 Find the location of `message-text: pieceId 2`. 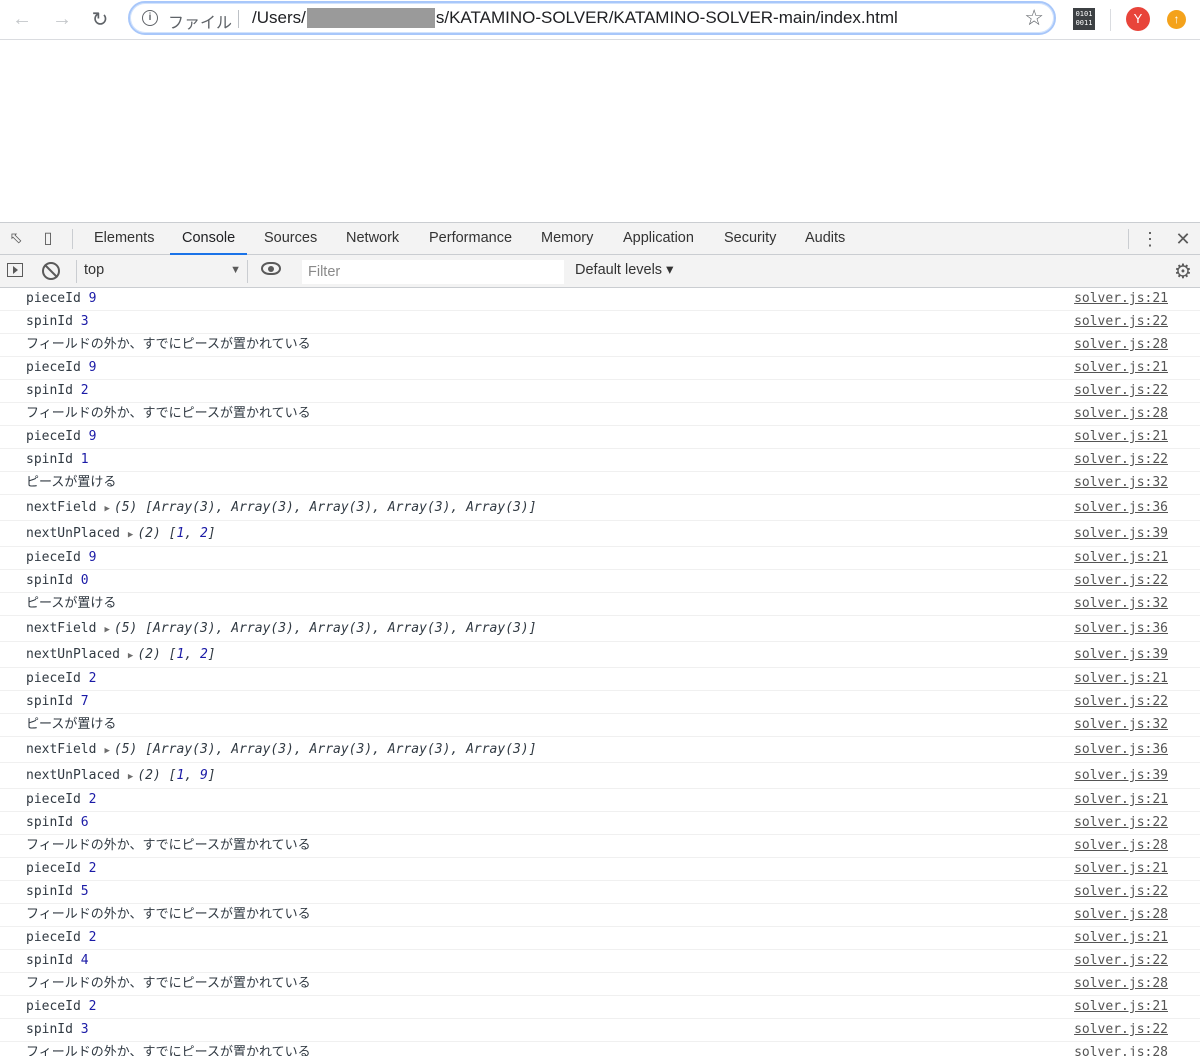

message-text: pieceId 2 is located at coordinates (61, 679).